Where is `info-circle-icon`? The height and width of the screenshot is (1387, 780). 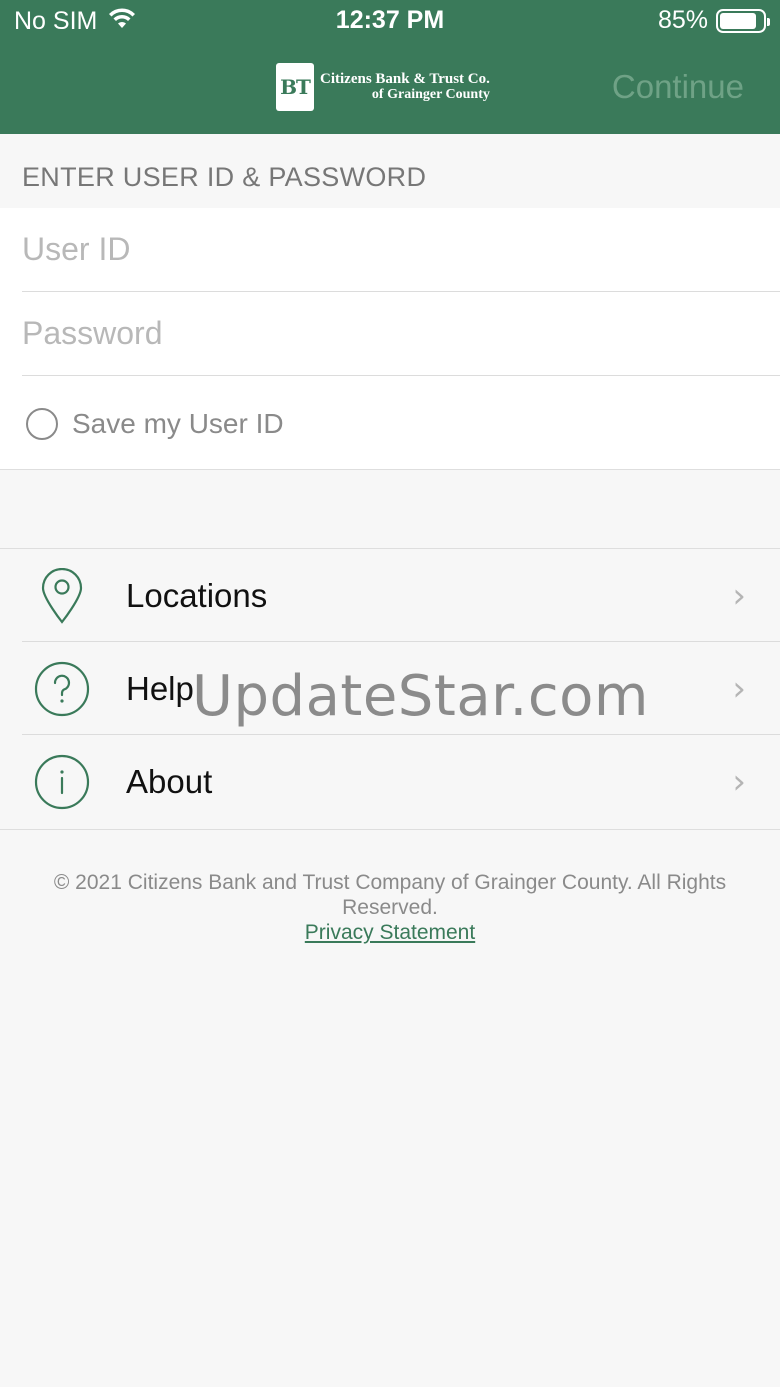
info-circle-icon is located at coordinates (62, 782).